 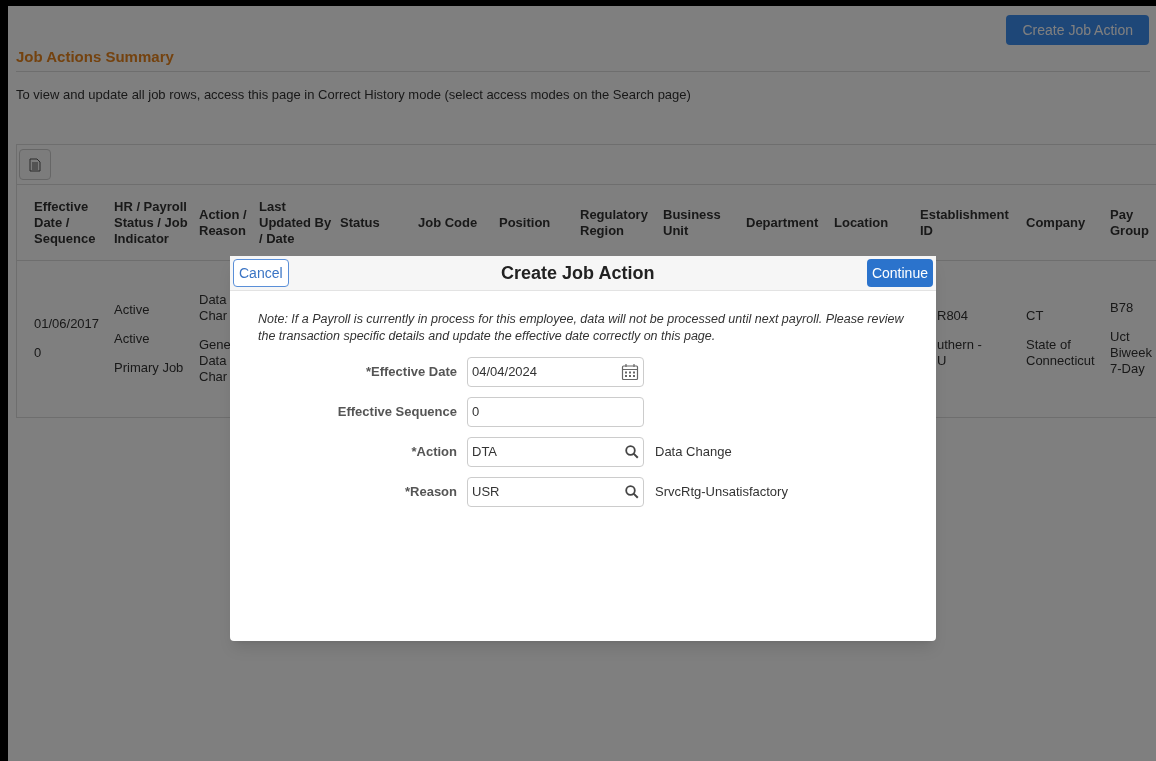 I want to click on column-header: HR / Payroll Status / Job Indicator, so click(x=151, y=222).